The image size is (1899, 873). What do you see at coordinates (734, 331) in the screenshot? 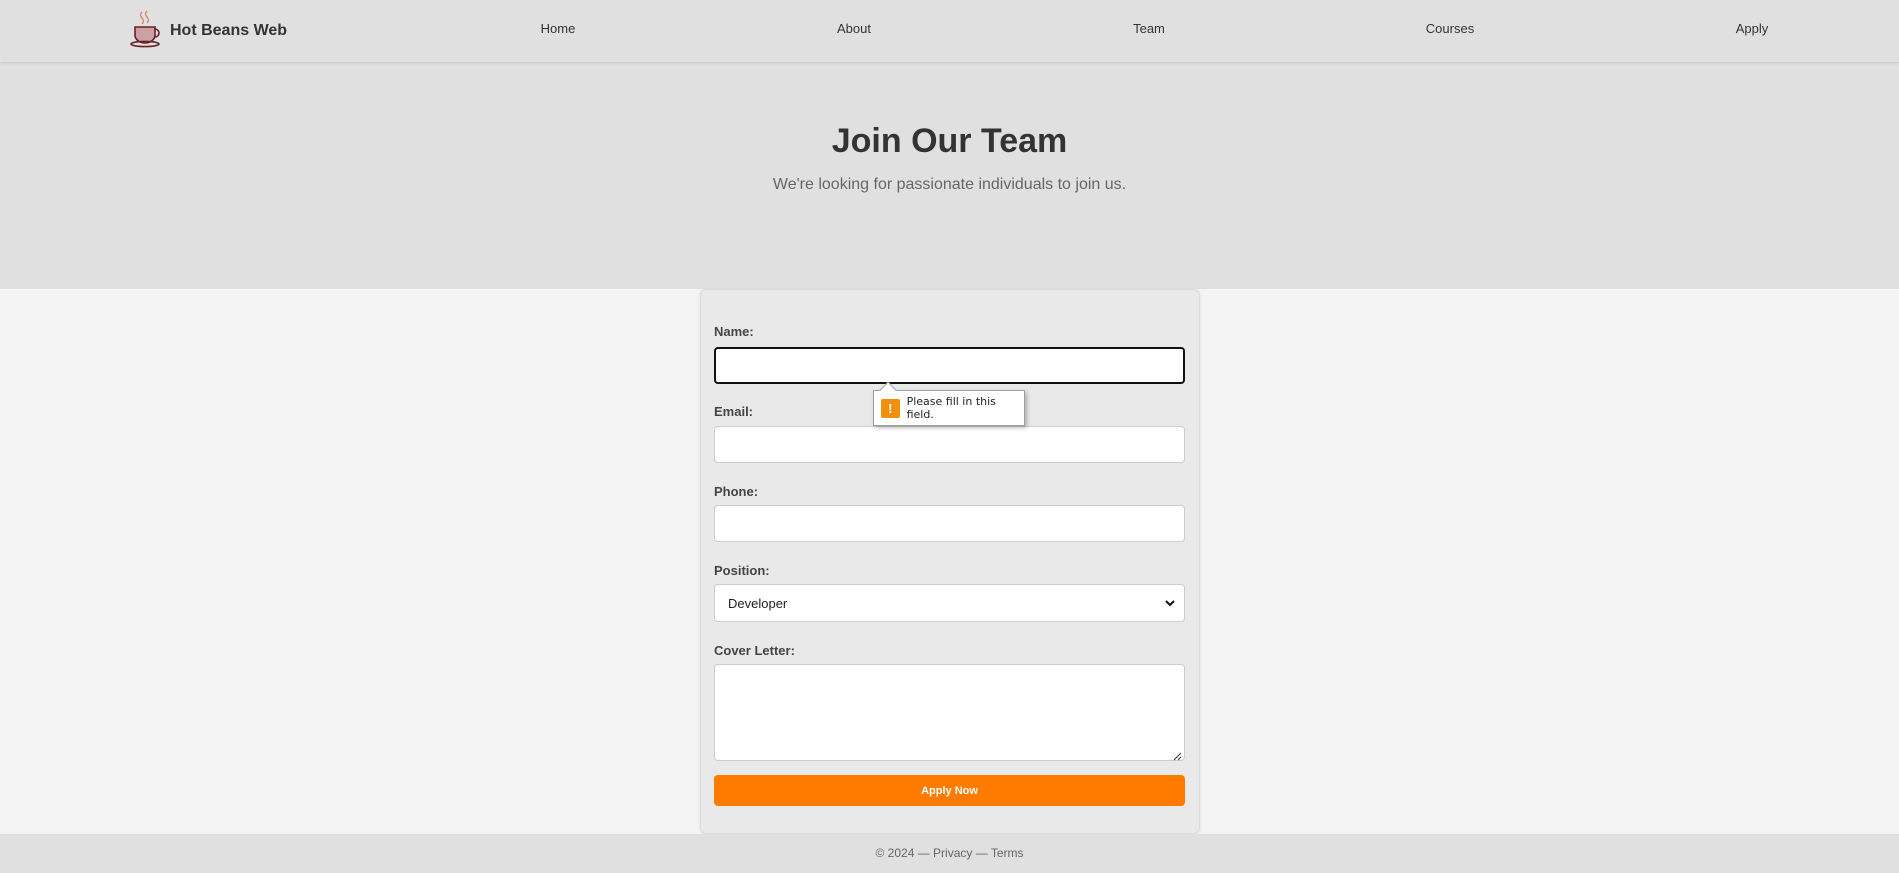
I see `name-label: Name:` at bounding box center [734, 331].